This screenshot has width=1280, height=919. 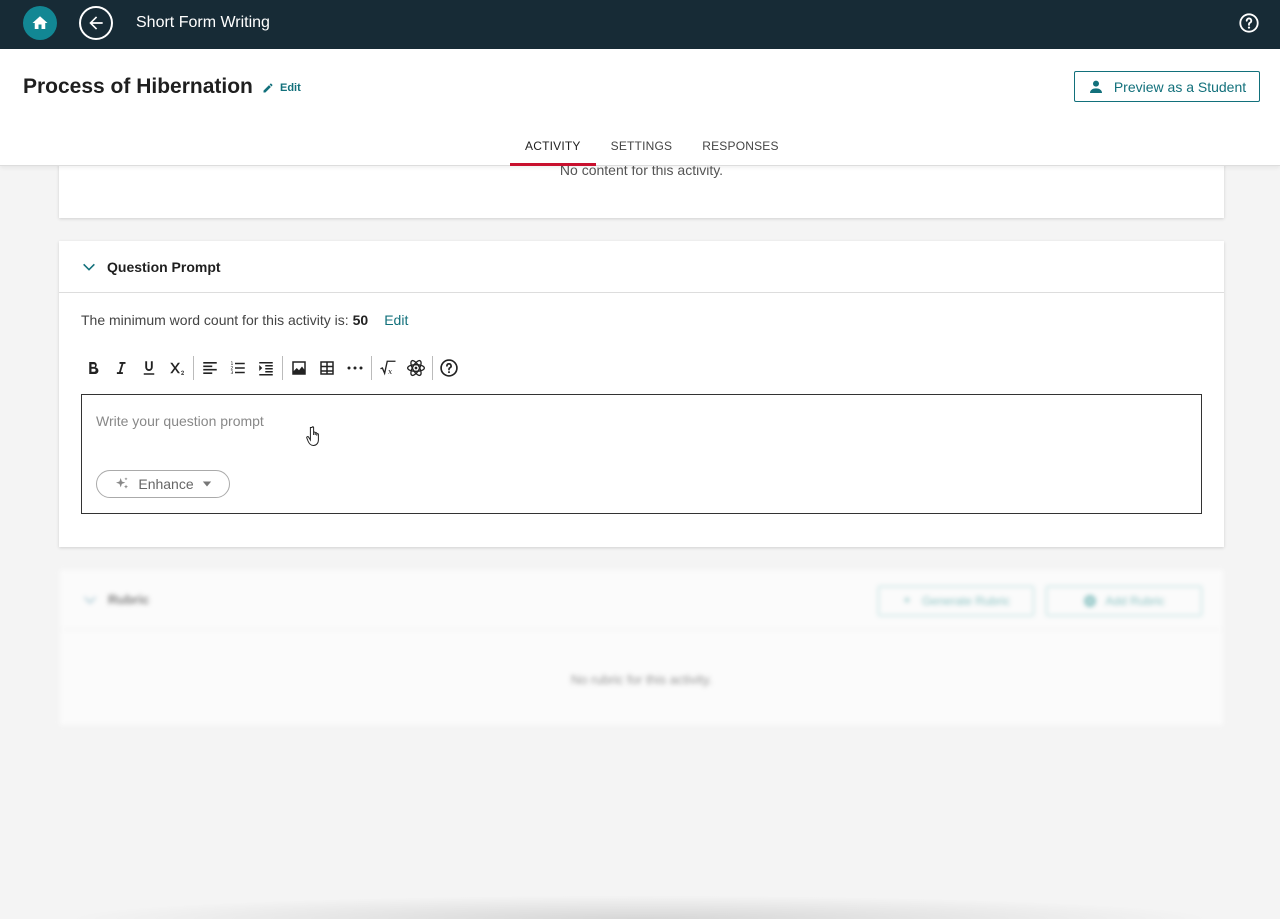 What do you see at coordinates (642, 147) in the screenshot?
I see `tab-settings: SETTINGS` at bounding box center [642, 147].